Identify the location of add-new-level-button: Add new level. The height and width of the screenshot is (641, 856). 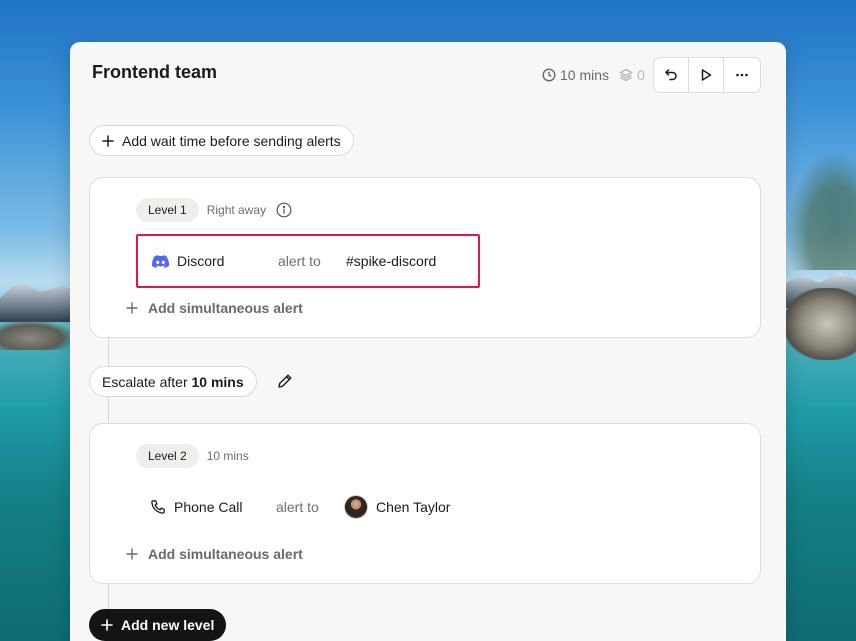
(158, 625).